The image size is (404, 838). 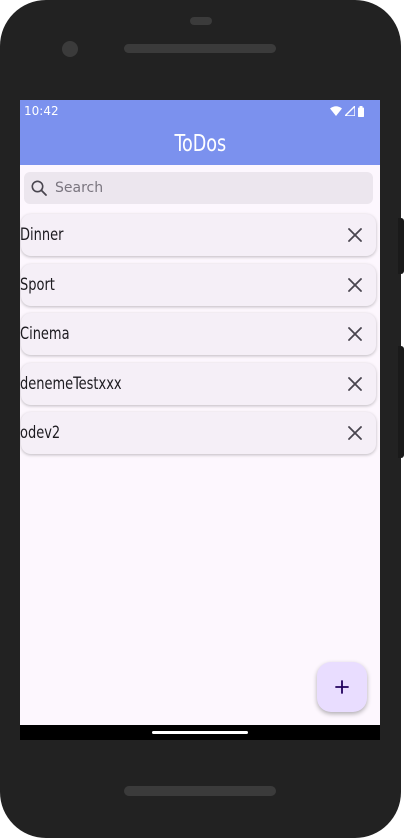 What do you see at coordinates (40, 433) in the screenshot?
I see `todo-label: odev2` at bounding box center [40, 433].